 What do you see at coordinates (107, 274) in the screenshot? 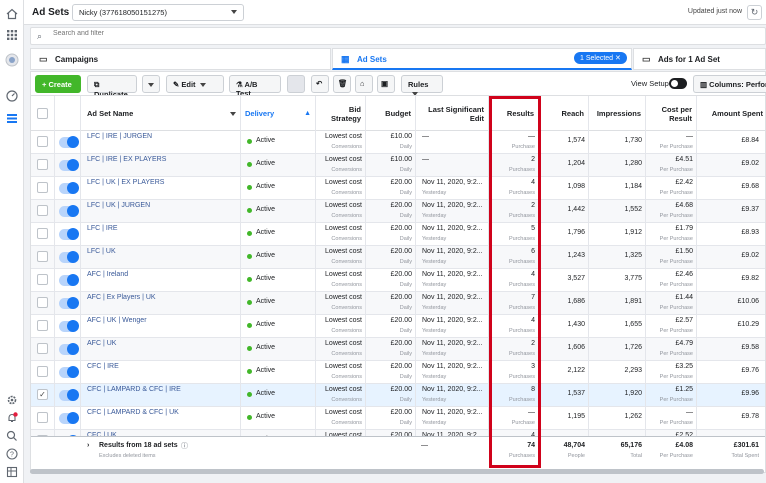
I see `ad-set-name-link: AFC | Ireland` at bounding box center [107, 274].